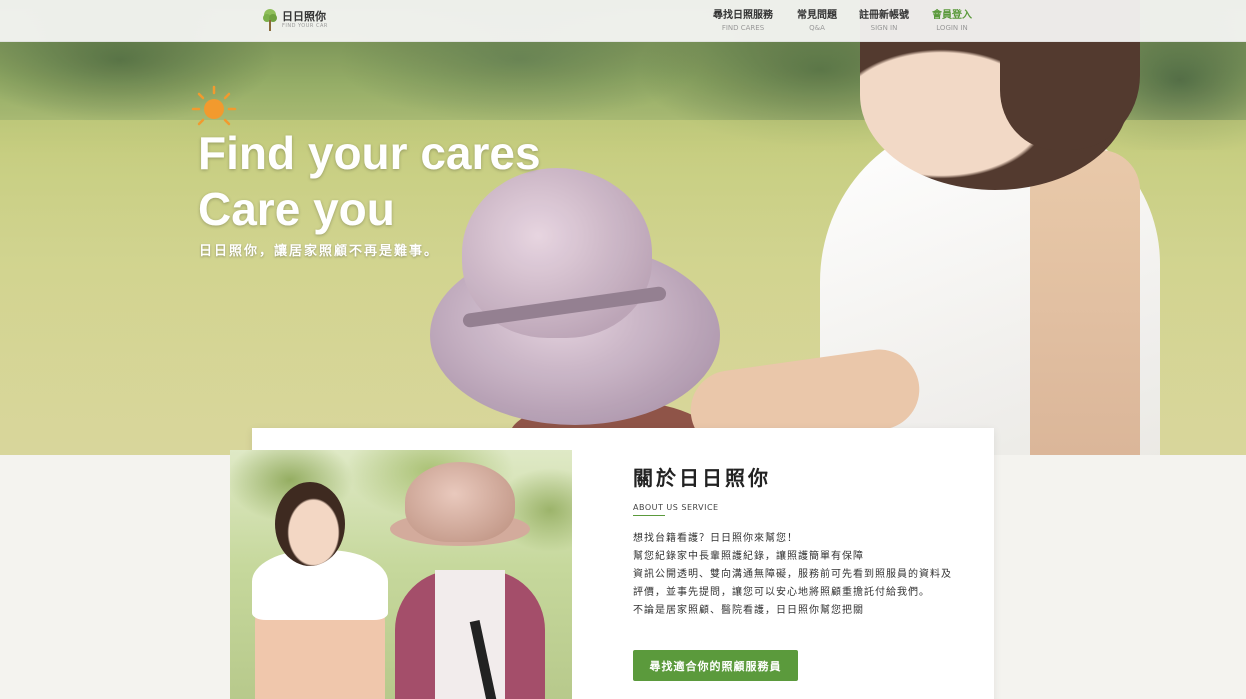  Describe the element at coordinates (884, 28) in the screenshot. I see `nav-label-en: SIGN IN` at that location.